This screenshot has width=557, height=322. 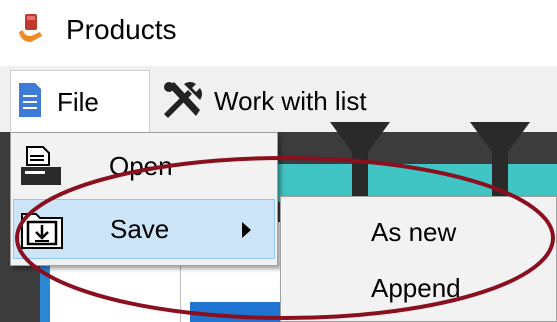 What do you see at coordinates (30, 100) in the screenshot?
I see `document-icon` at bounding box center [30, 100].